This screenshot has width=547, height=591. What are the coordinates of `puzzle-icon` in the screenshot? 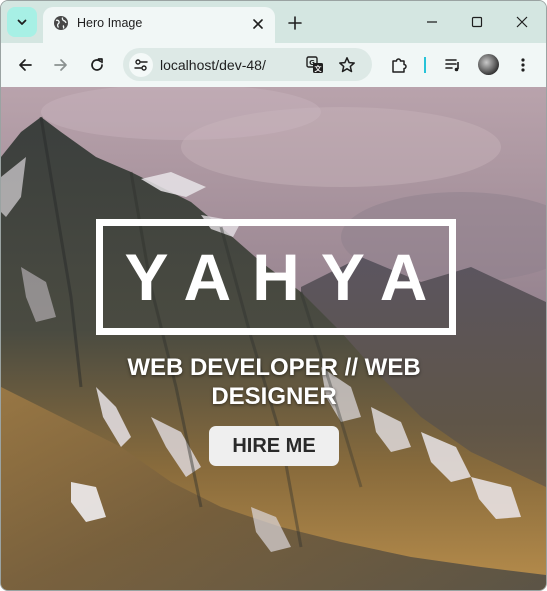 It's located at (399, 65).